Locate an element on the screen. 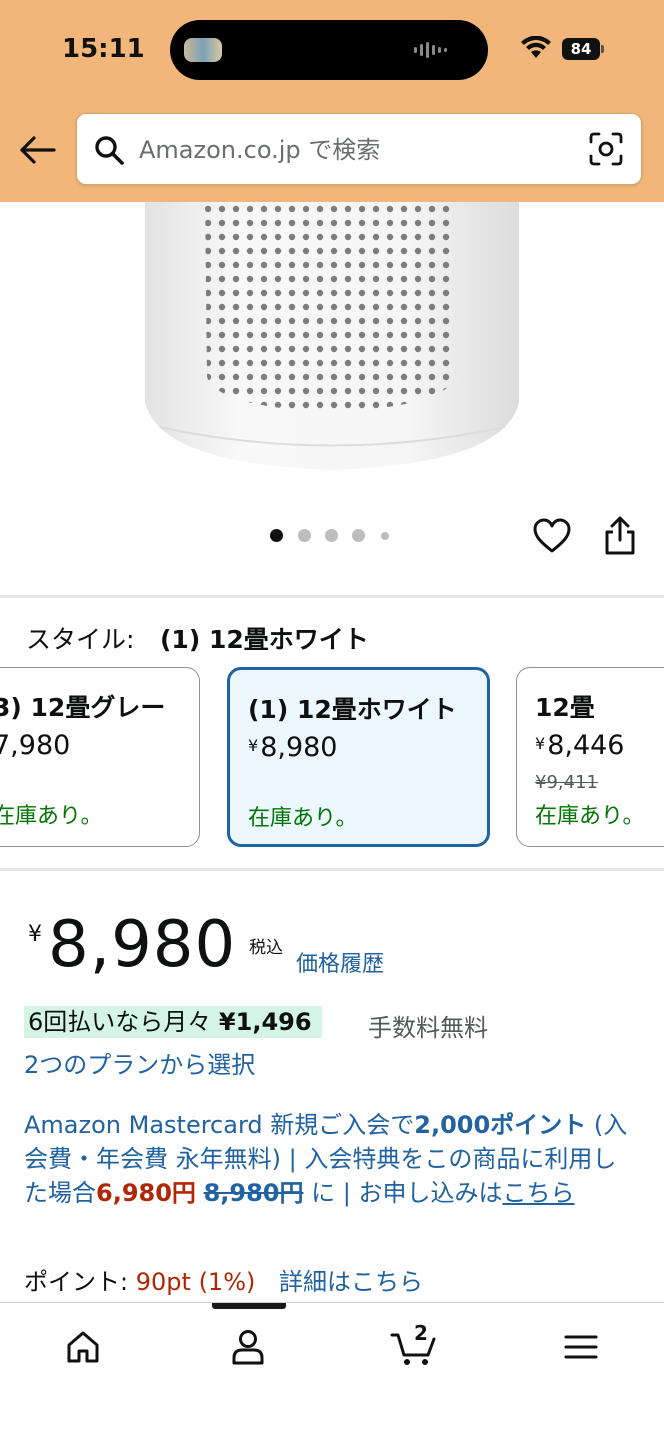 The image size is (664, 1440). nav-home is located at coordinates (83, 1347).